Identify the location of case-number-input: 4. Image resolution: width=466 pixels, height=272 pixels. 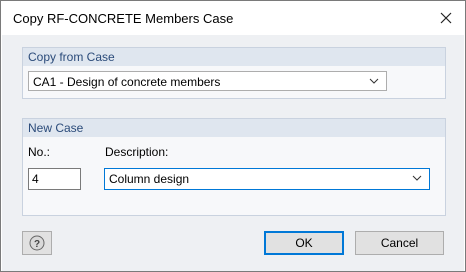
(54, 179).